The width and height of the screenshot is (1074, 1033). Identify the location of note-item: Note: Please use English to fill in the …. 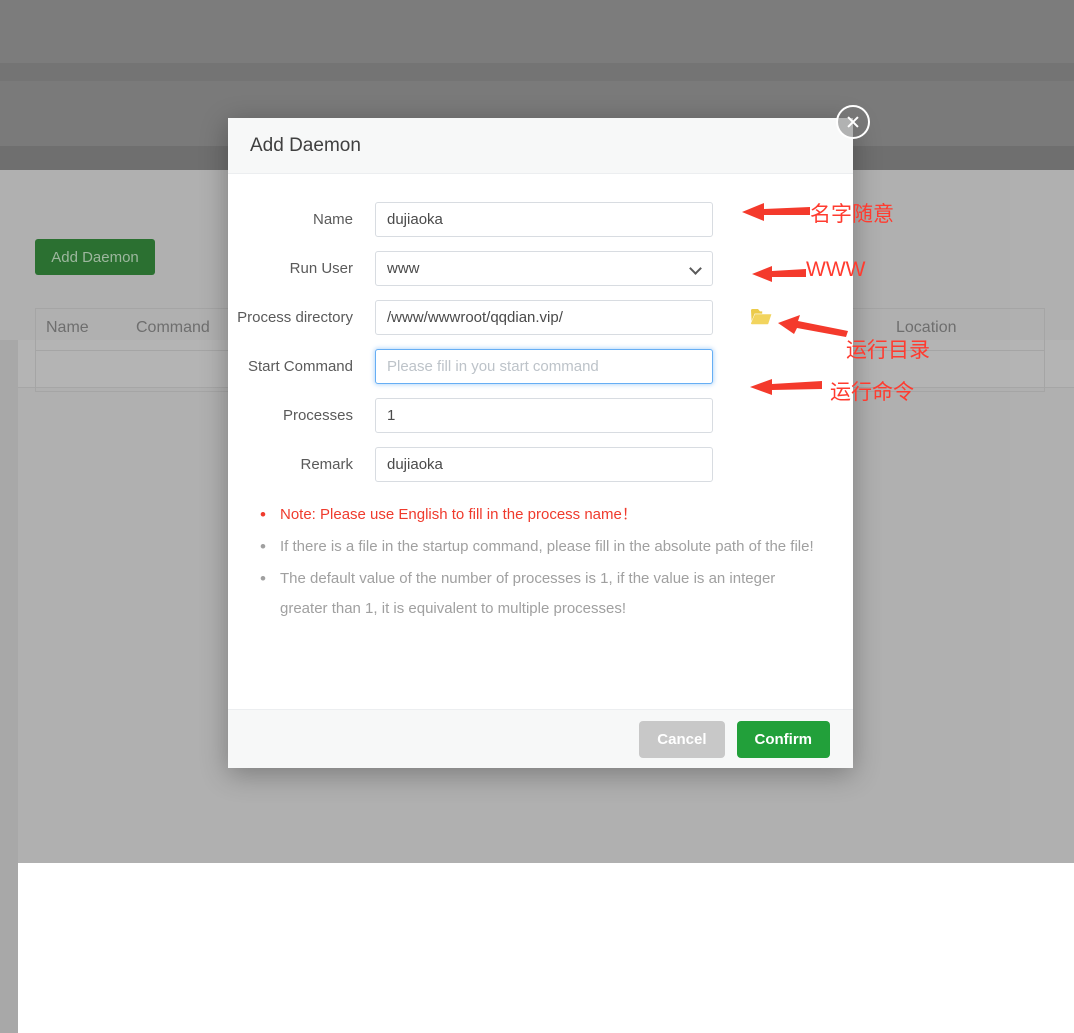
(551, 515).